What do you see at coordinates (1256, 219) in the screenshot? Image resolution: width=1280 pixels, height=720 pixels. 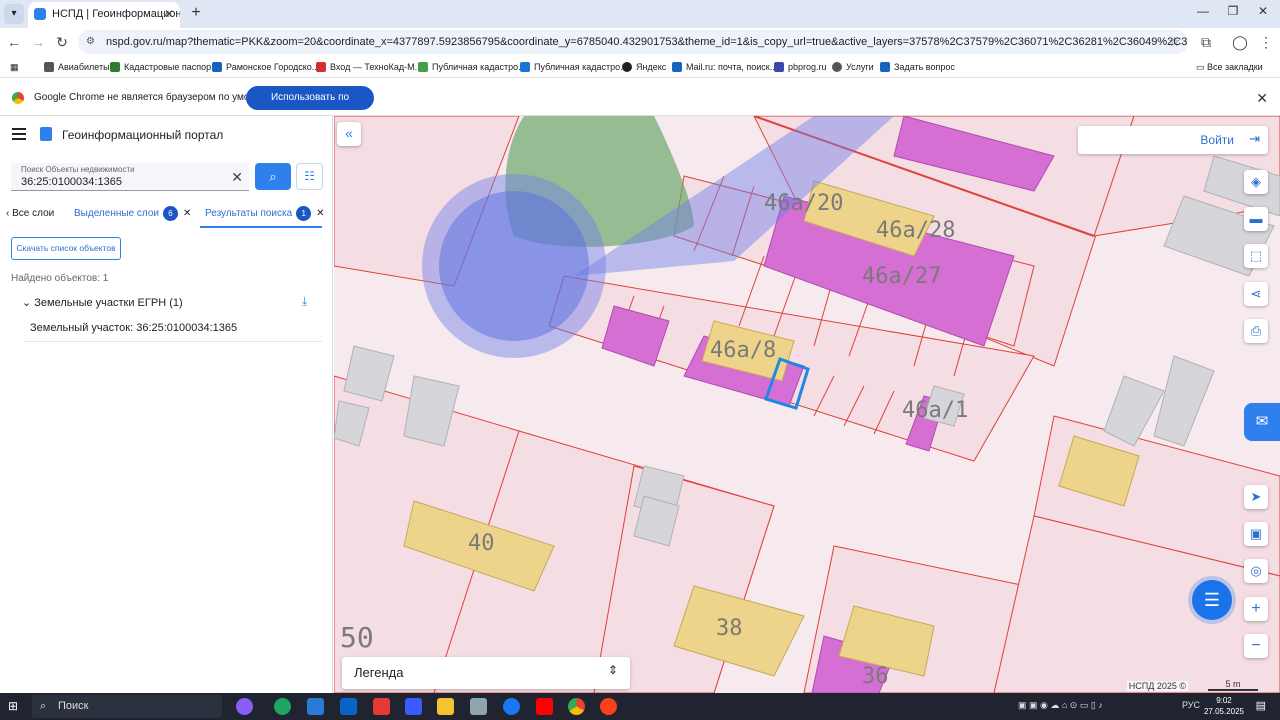 I see `ruler-icon: ▬` at bounding box center [1256, 219].